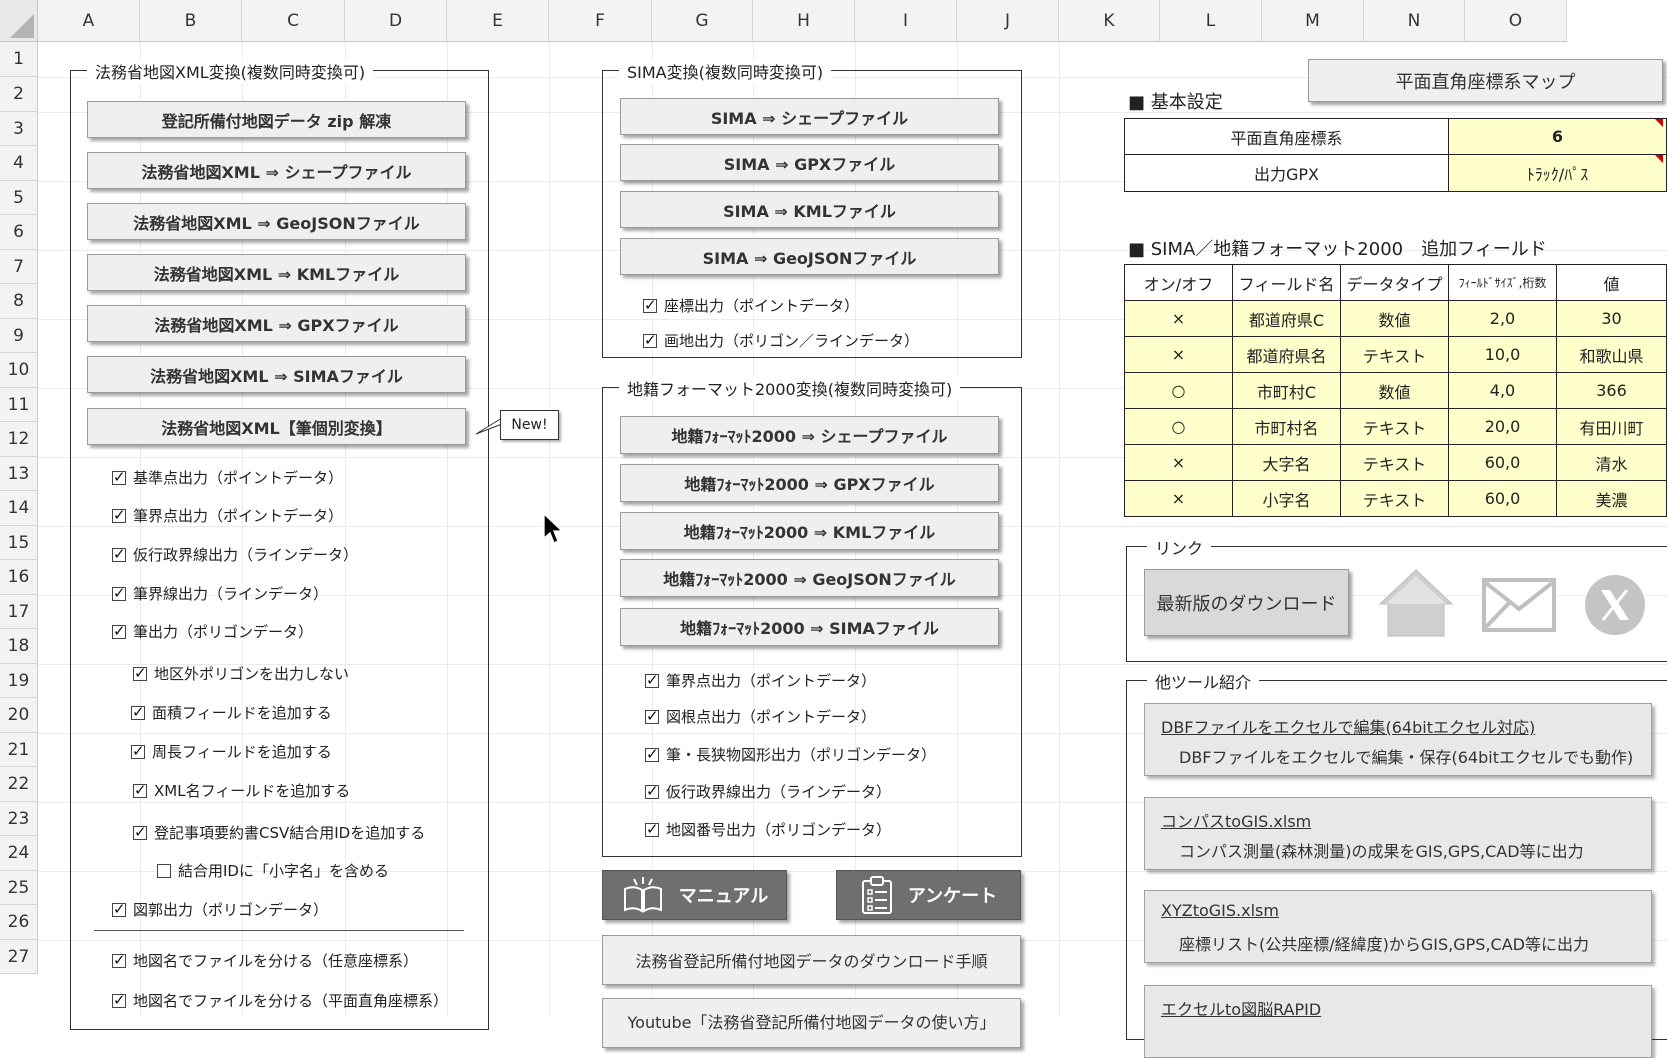  I want to click on checkbox-perimeter-field-box, so click(138, 751).